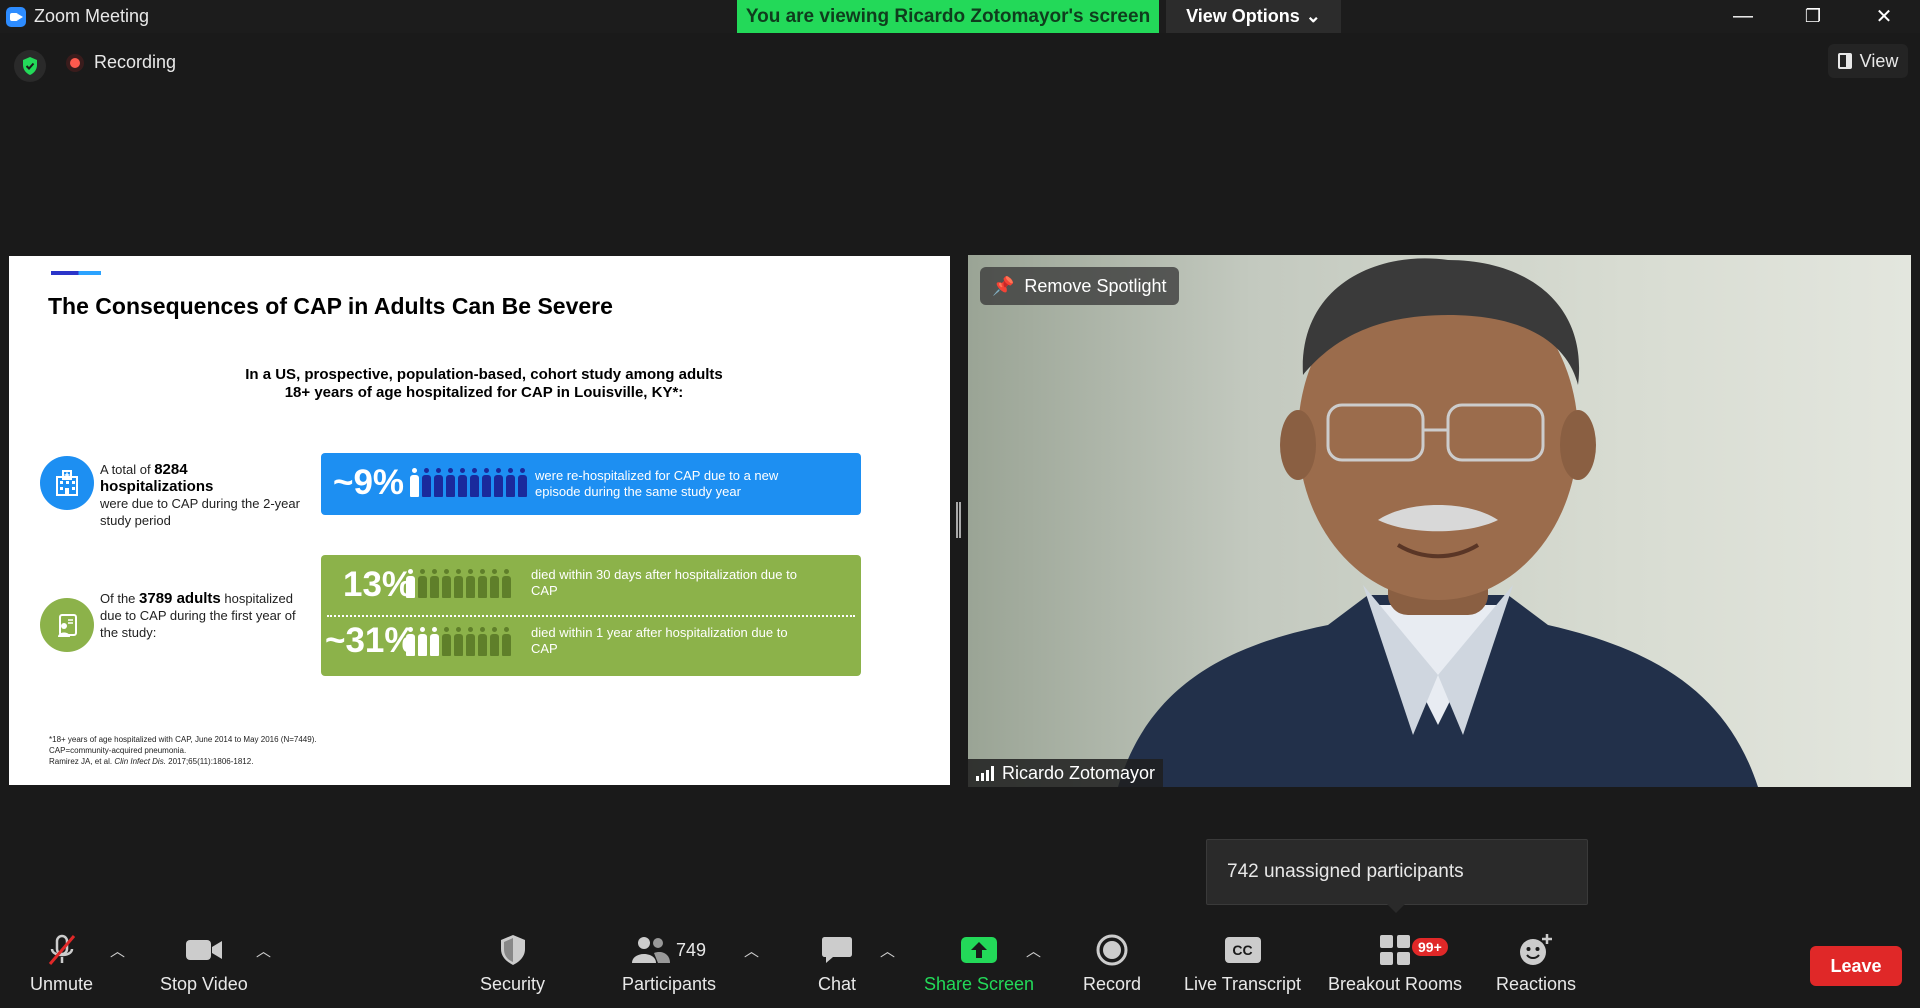 This screenshot has width=1920, height=1008. What do you see at coordinates (513, 984) in the screenshot?
I see `security-label: Security` at bounding box center [513, 984].